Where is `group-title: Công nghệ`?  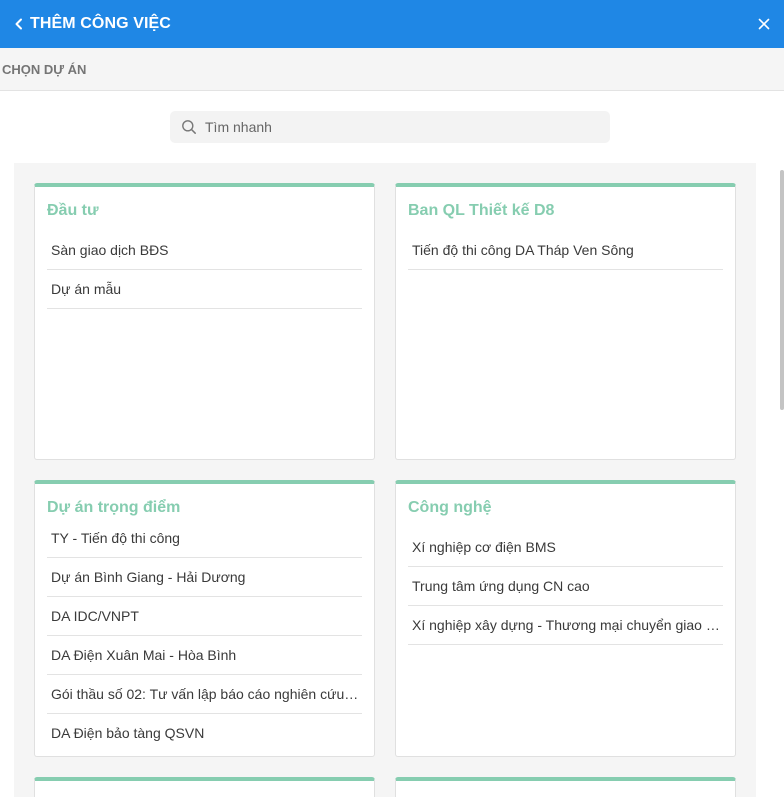
group-title: Công nghệ is located at coordinates (450, 507).